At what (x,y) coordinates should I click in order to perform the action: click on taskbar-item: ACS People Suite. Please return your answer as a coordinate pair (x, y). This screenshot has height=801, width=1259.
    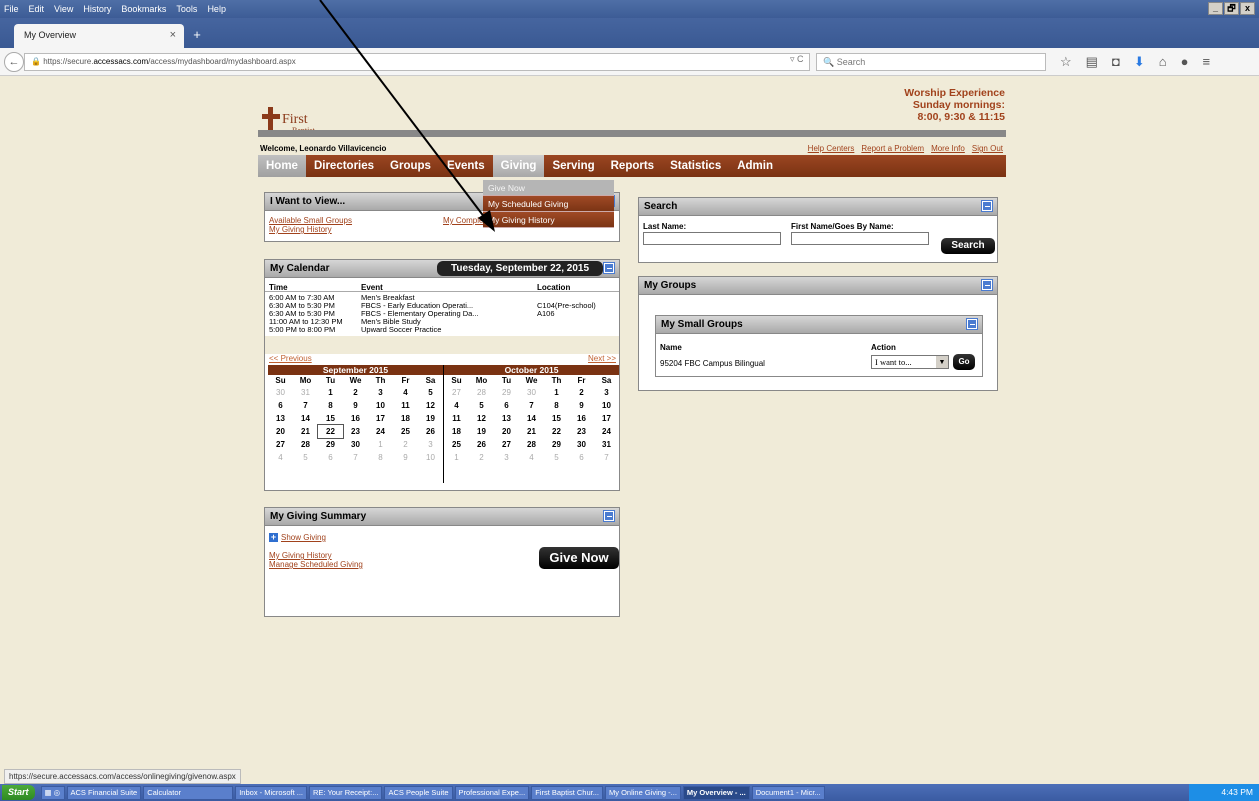
    Looking at the image, I should click on (418, 792).